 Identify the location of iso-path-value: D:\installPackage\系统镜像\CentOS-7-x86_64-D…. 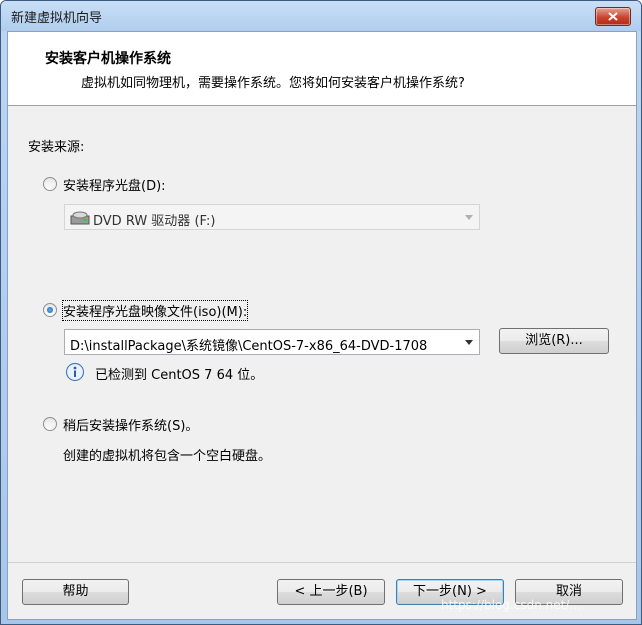
(248, 344).